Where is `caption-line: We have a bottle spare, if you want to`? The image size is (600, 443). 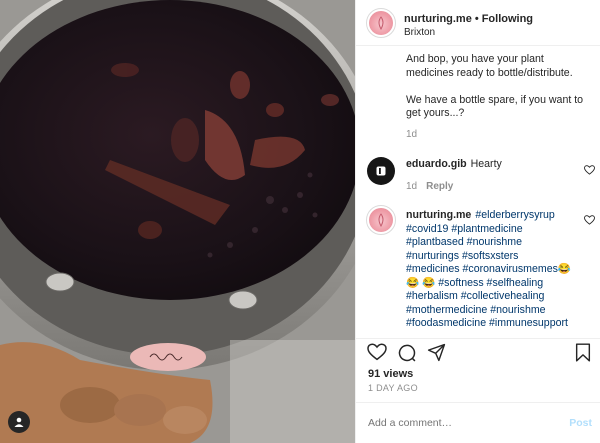 caption-line: We have a bottle spare, if you want to is located at coordinates (495, 99).